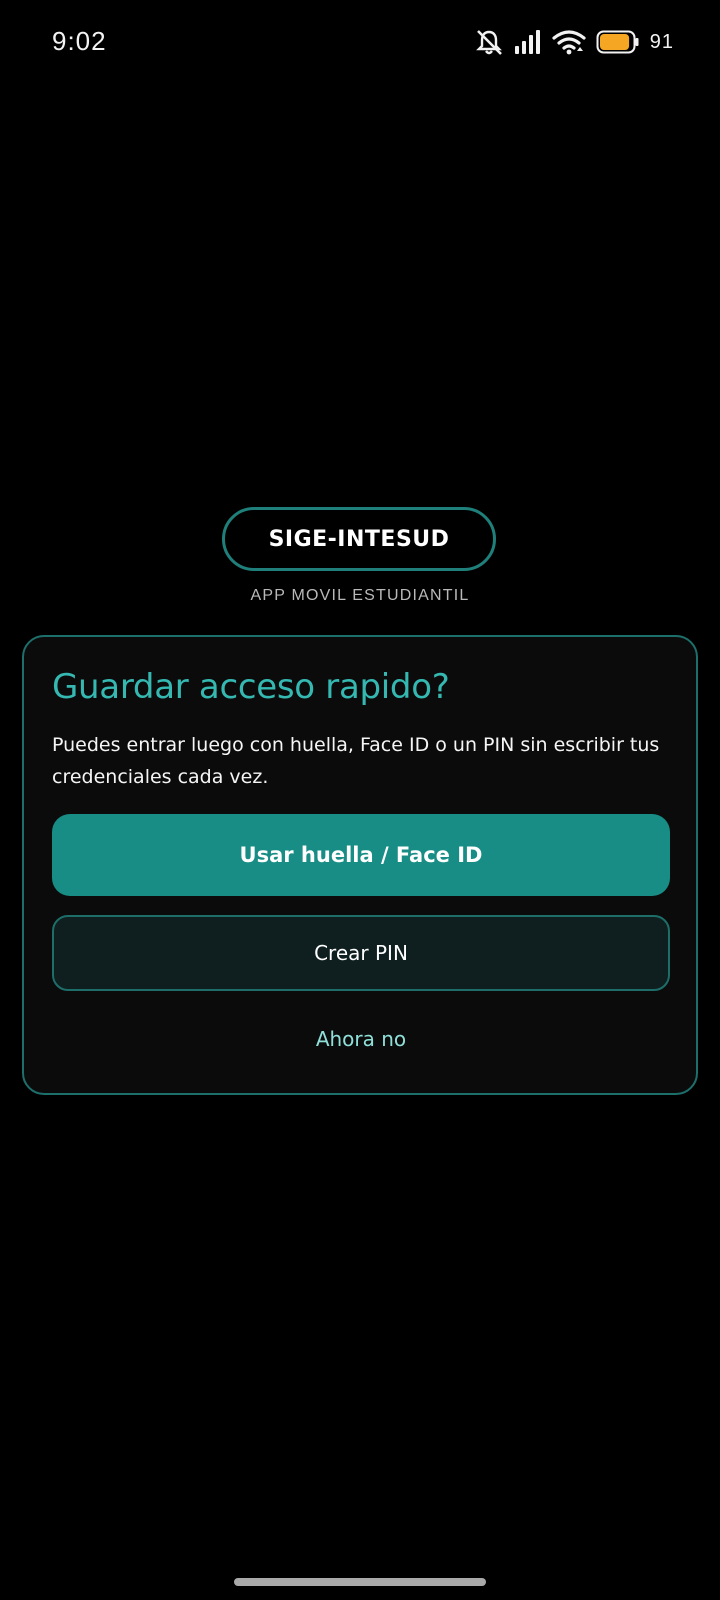  I want to click on create-pin-button: Crear PIN, so click(361, 953).